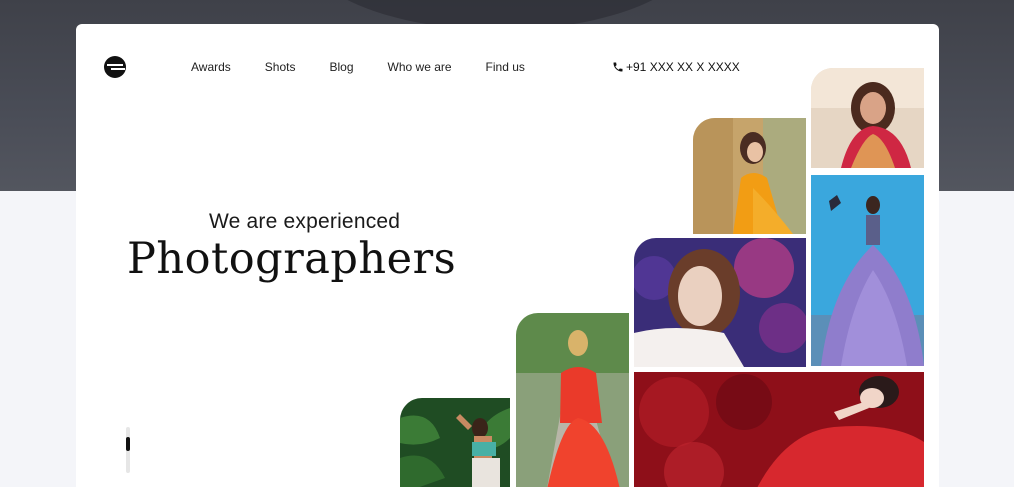 The image size is (1014, 487). I want to click on photo-woman-red-dress-walkway, so click(572, 400).